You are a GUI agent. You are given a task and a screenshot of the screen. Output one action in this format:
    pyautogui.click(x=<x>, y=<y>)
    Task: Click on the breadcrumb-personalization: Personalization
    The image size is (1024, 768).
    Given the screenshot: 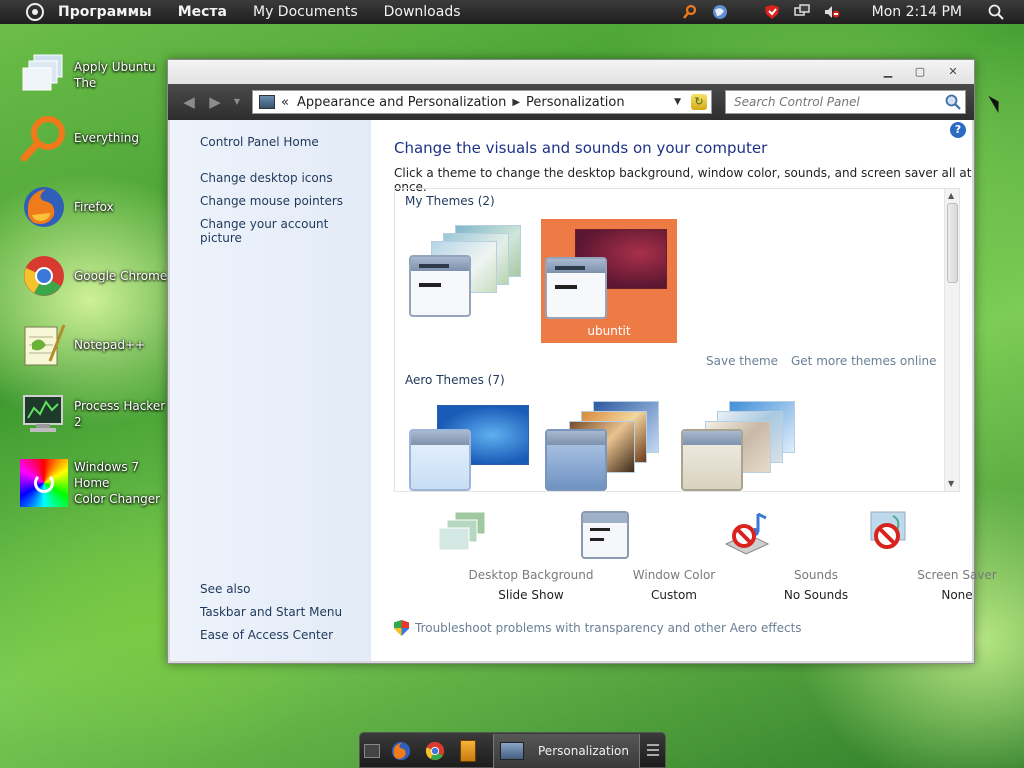 What is the action you would take?
    pyautogui.click(x=575, y=102)
    